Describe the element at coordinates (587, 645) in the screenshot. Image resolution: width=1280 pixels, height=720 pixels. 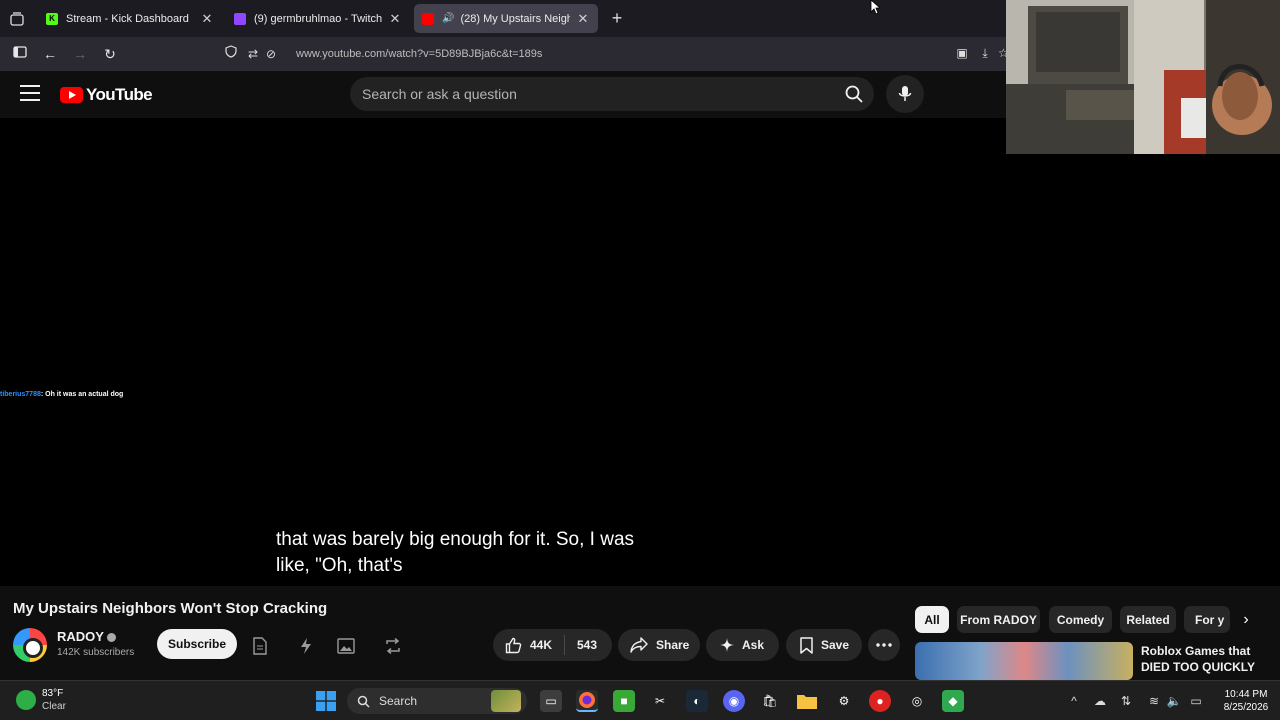
I see `dislike-count: 543` at that location.